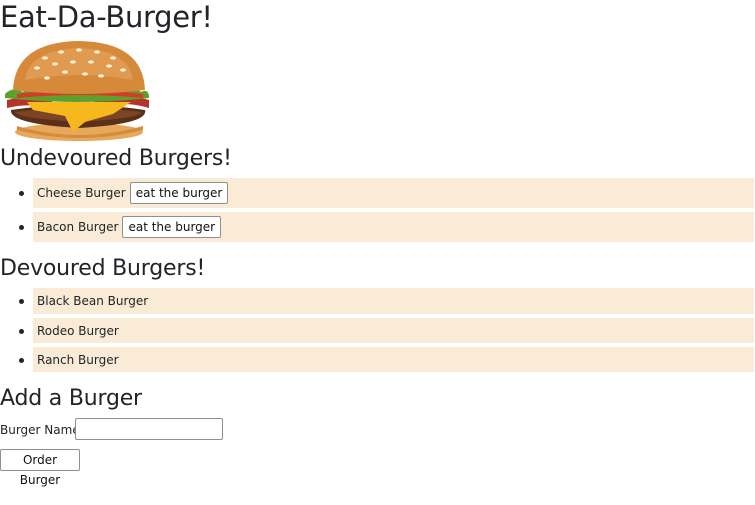 Image resolution: width=755 pixels, height=505 pixels. I want to click on burger-name: Cheese Burger, so click(81, 193).